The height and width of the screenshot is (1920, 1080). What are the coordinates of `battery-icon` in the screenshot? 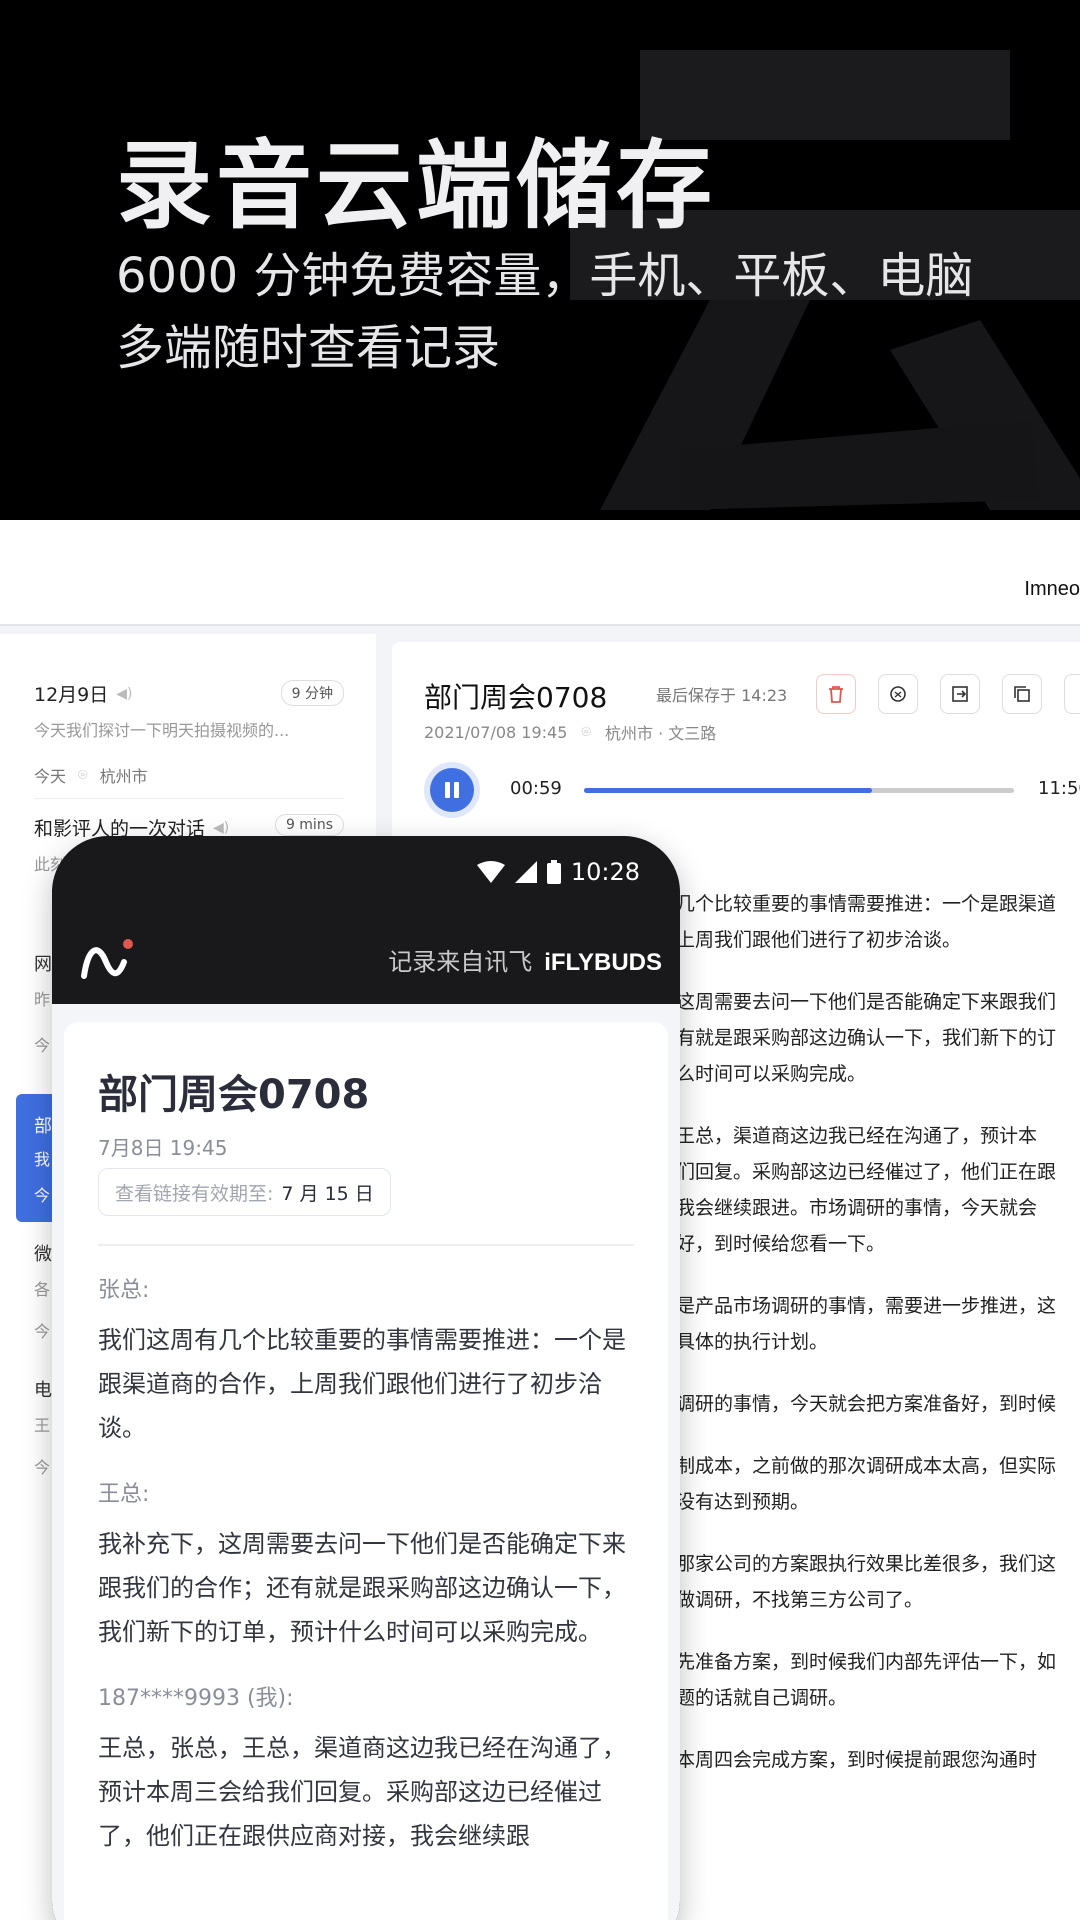 It's located at (553, 872).